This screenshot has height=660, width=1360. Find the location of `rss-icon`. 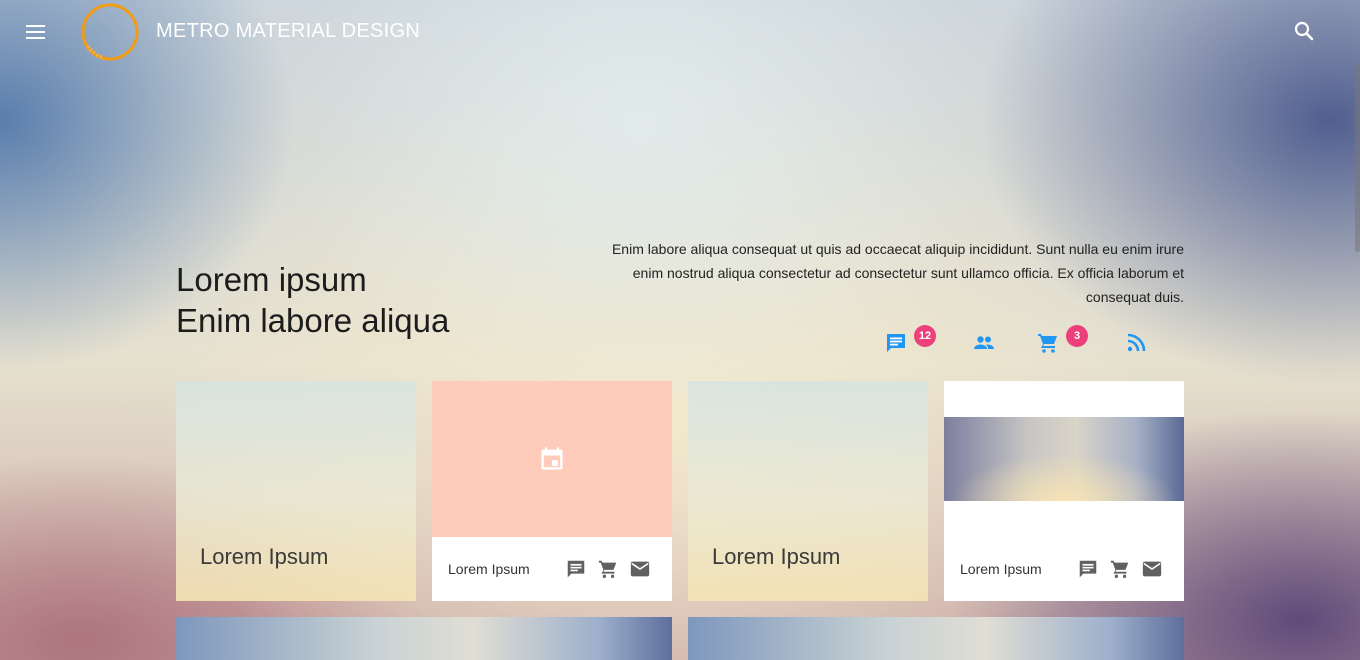

rss-icon is located at coordinates (1136, 342).